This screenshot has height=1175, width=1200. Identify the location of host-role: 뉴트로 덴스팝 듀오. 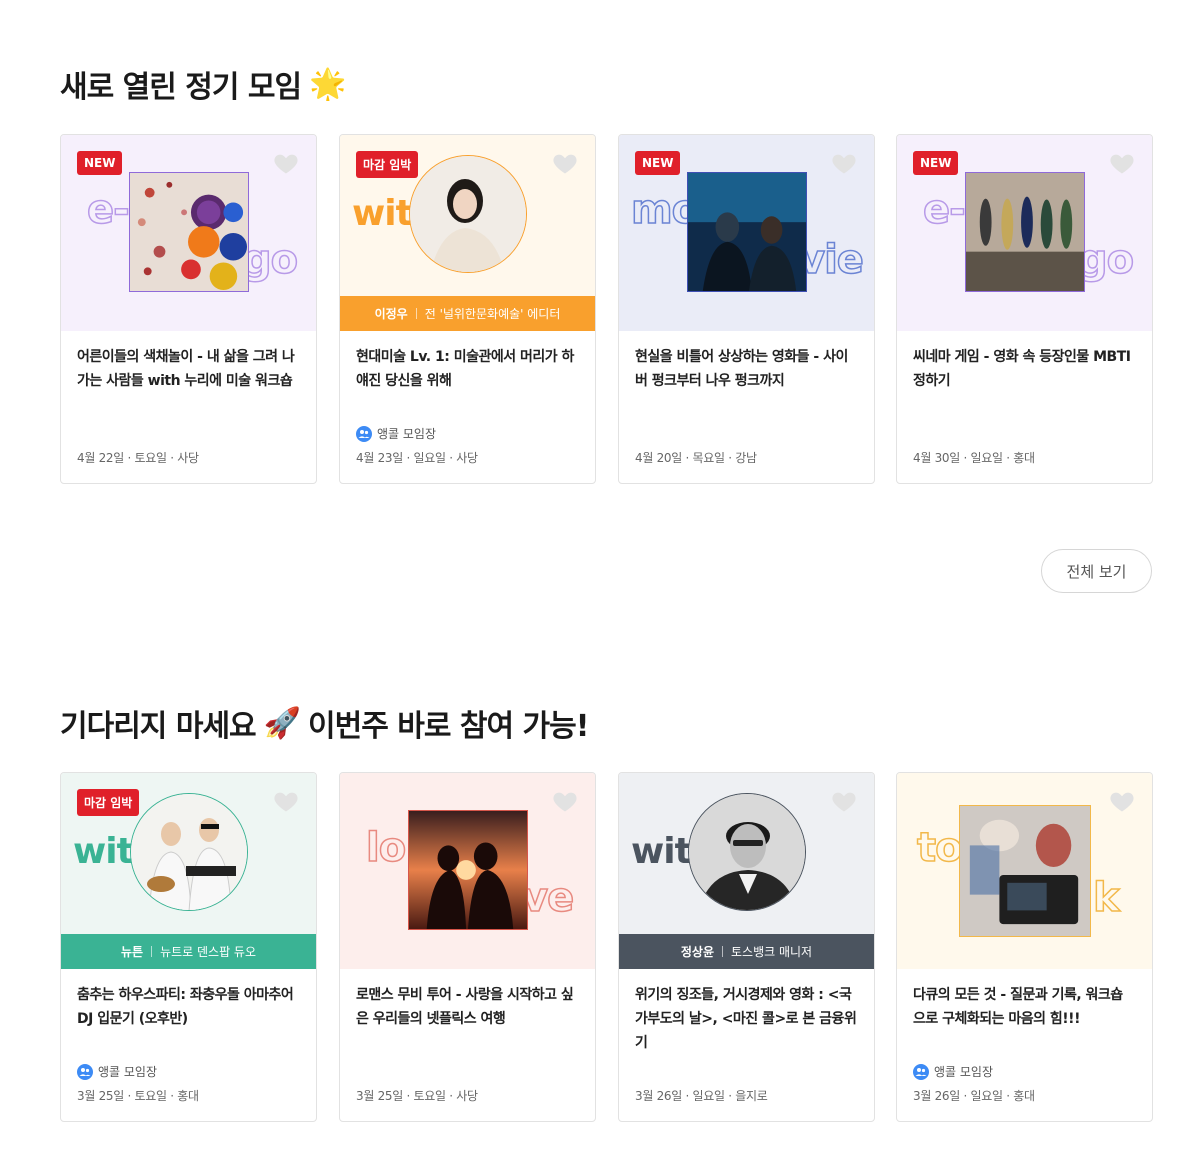
(208, 952).